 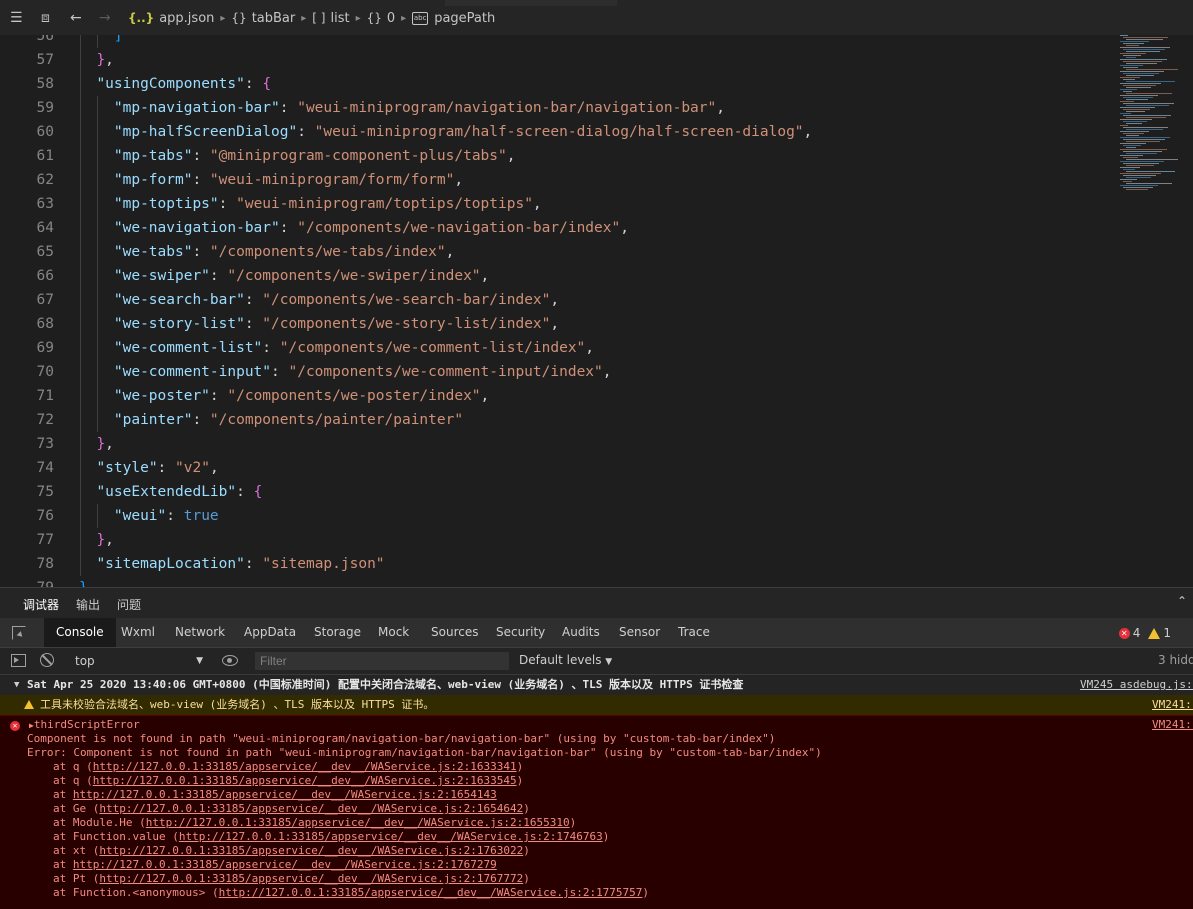 What do you see at coordinates (337, 632) in the screenshot?
I see `tab-storage: Storage` at bounding box center [337, 632].